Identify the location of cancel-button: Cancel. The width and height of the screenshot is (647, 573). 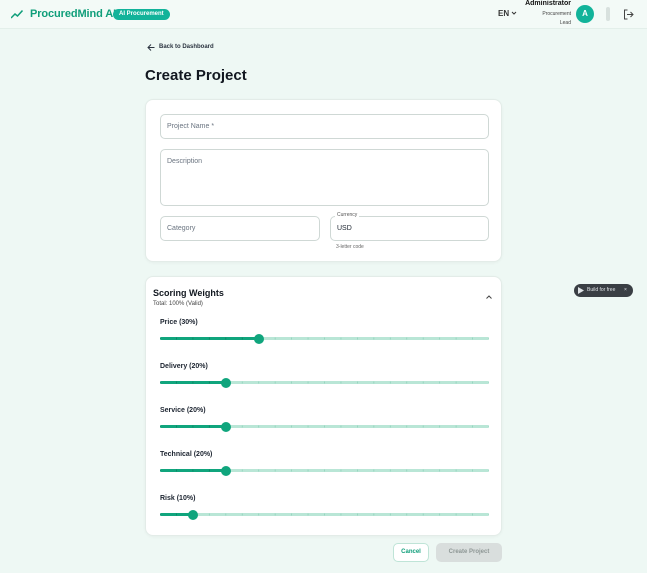
(411, 552).